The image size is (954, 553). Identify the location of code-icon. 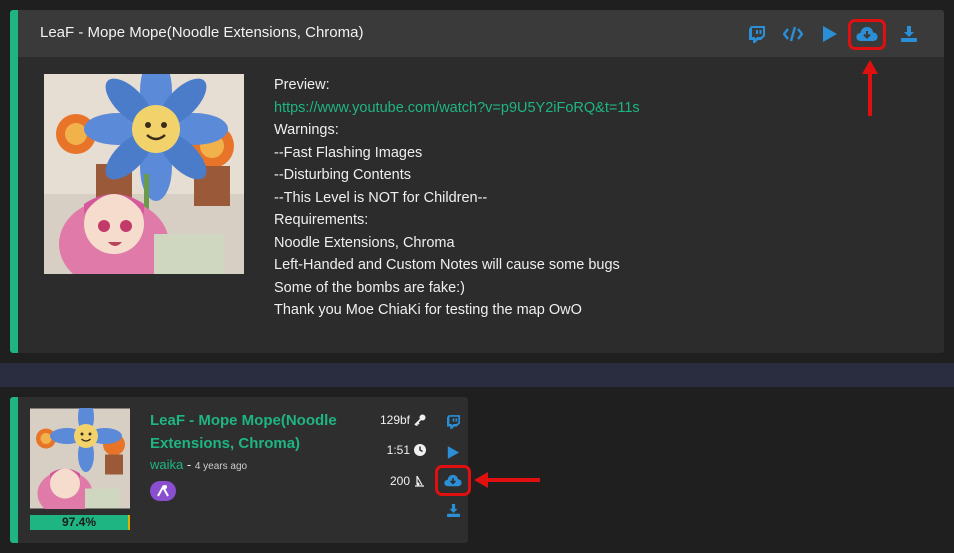
(793, 34).